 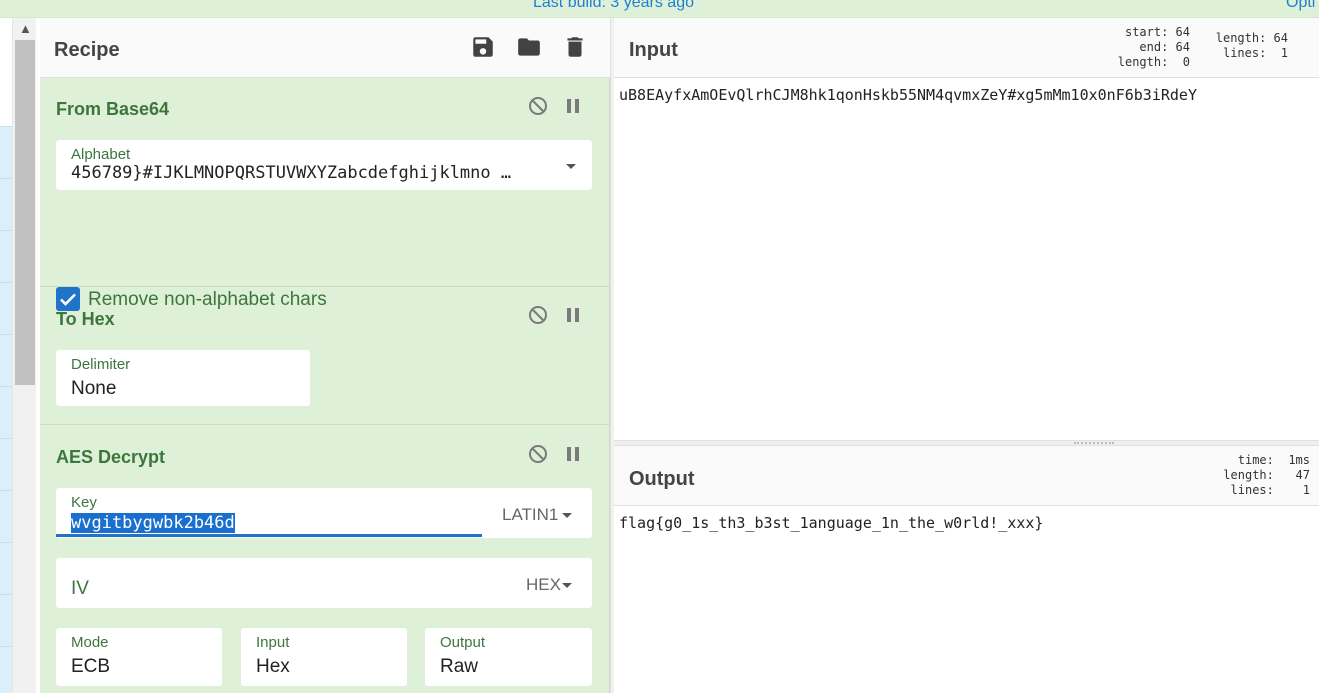 I want to click on operations-strip, so click(x=6, y=355).